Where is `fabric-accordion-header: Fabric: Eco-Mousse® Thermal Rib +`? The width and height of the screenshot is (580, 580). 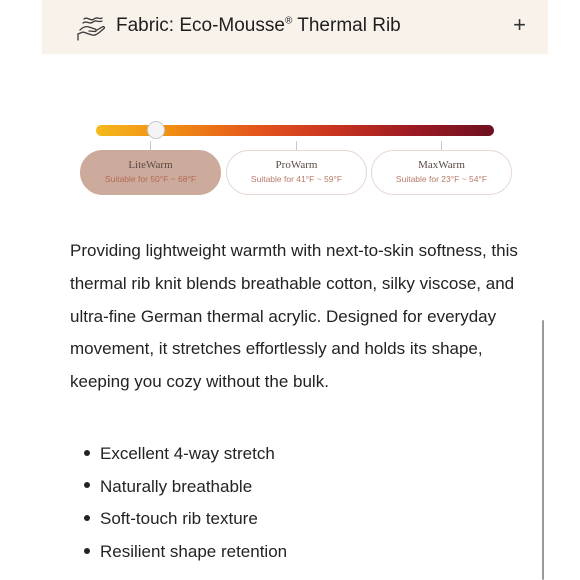
fabric-accordion-header: Fabric: Eco-Mousse® Thermal Rib + is located at coordinates (295, 27).